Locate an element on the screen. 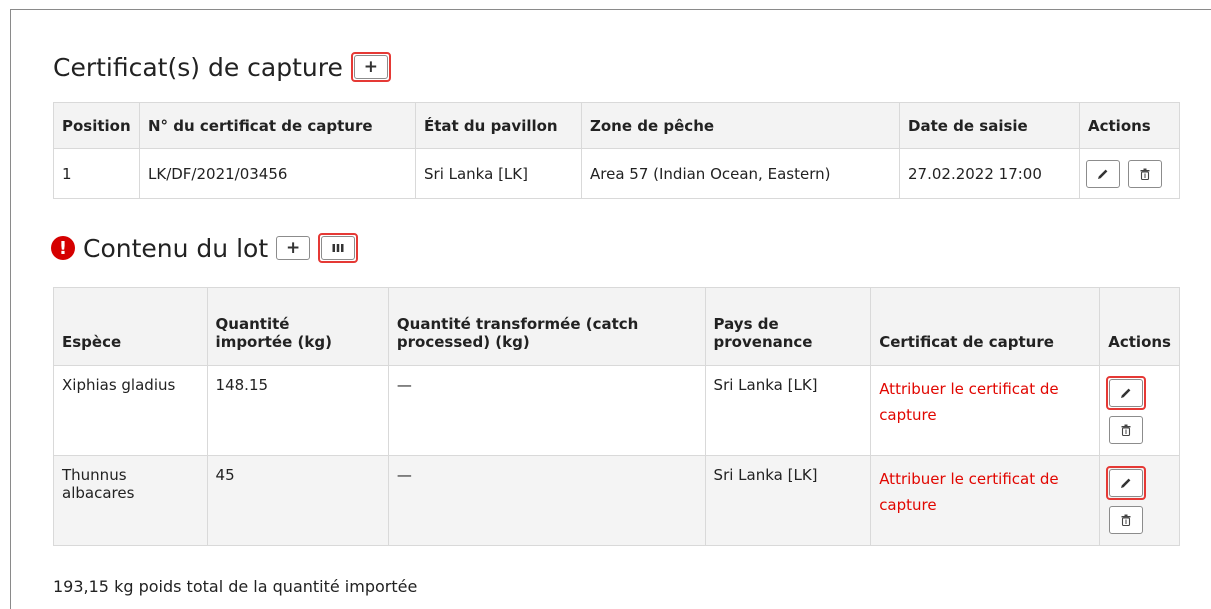 The width and height of the screenshot is (1211, 609). column-header-country: Pays de provenance is located at coordinates (788, 326).